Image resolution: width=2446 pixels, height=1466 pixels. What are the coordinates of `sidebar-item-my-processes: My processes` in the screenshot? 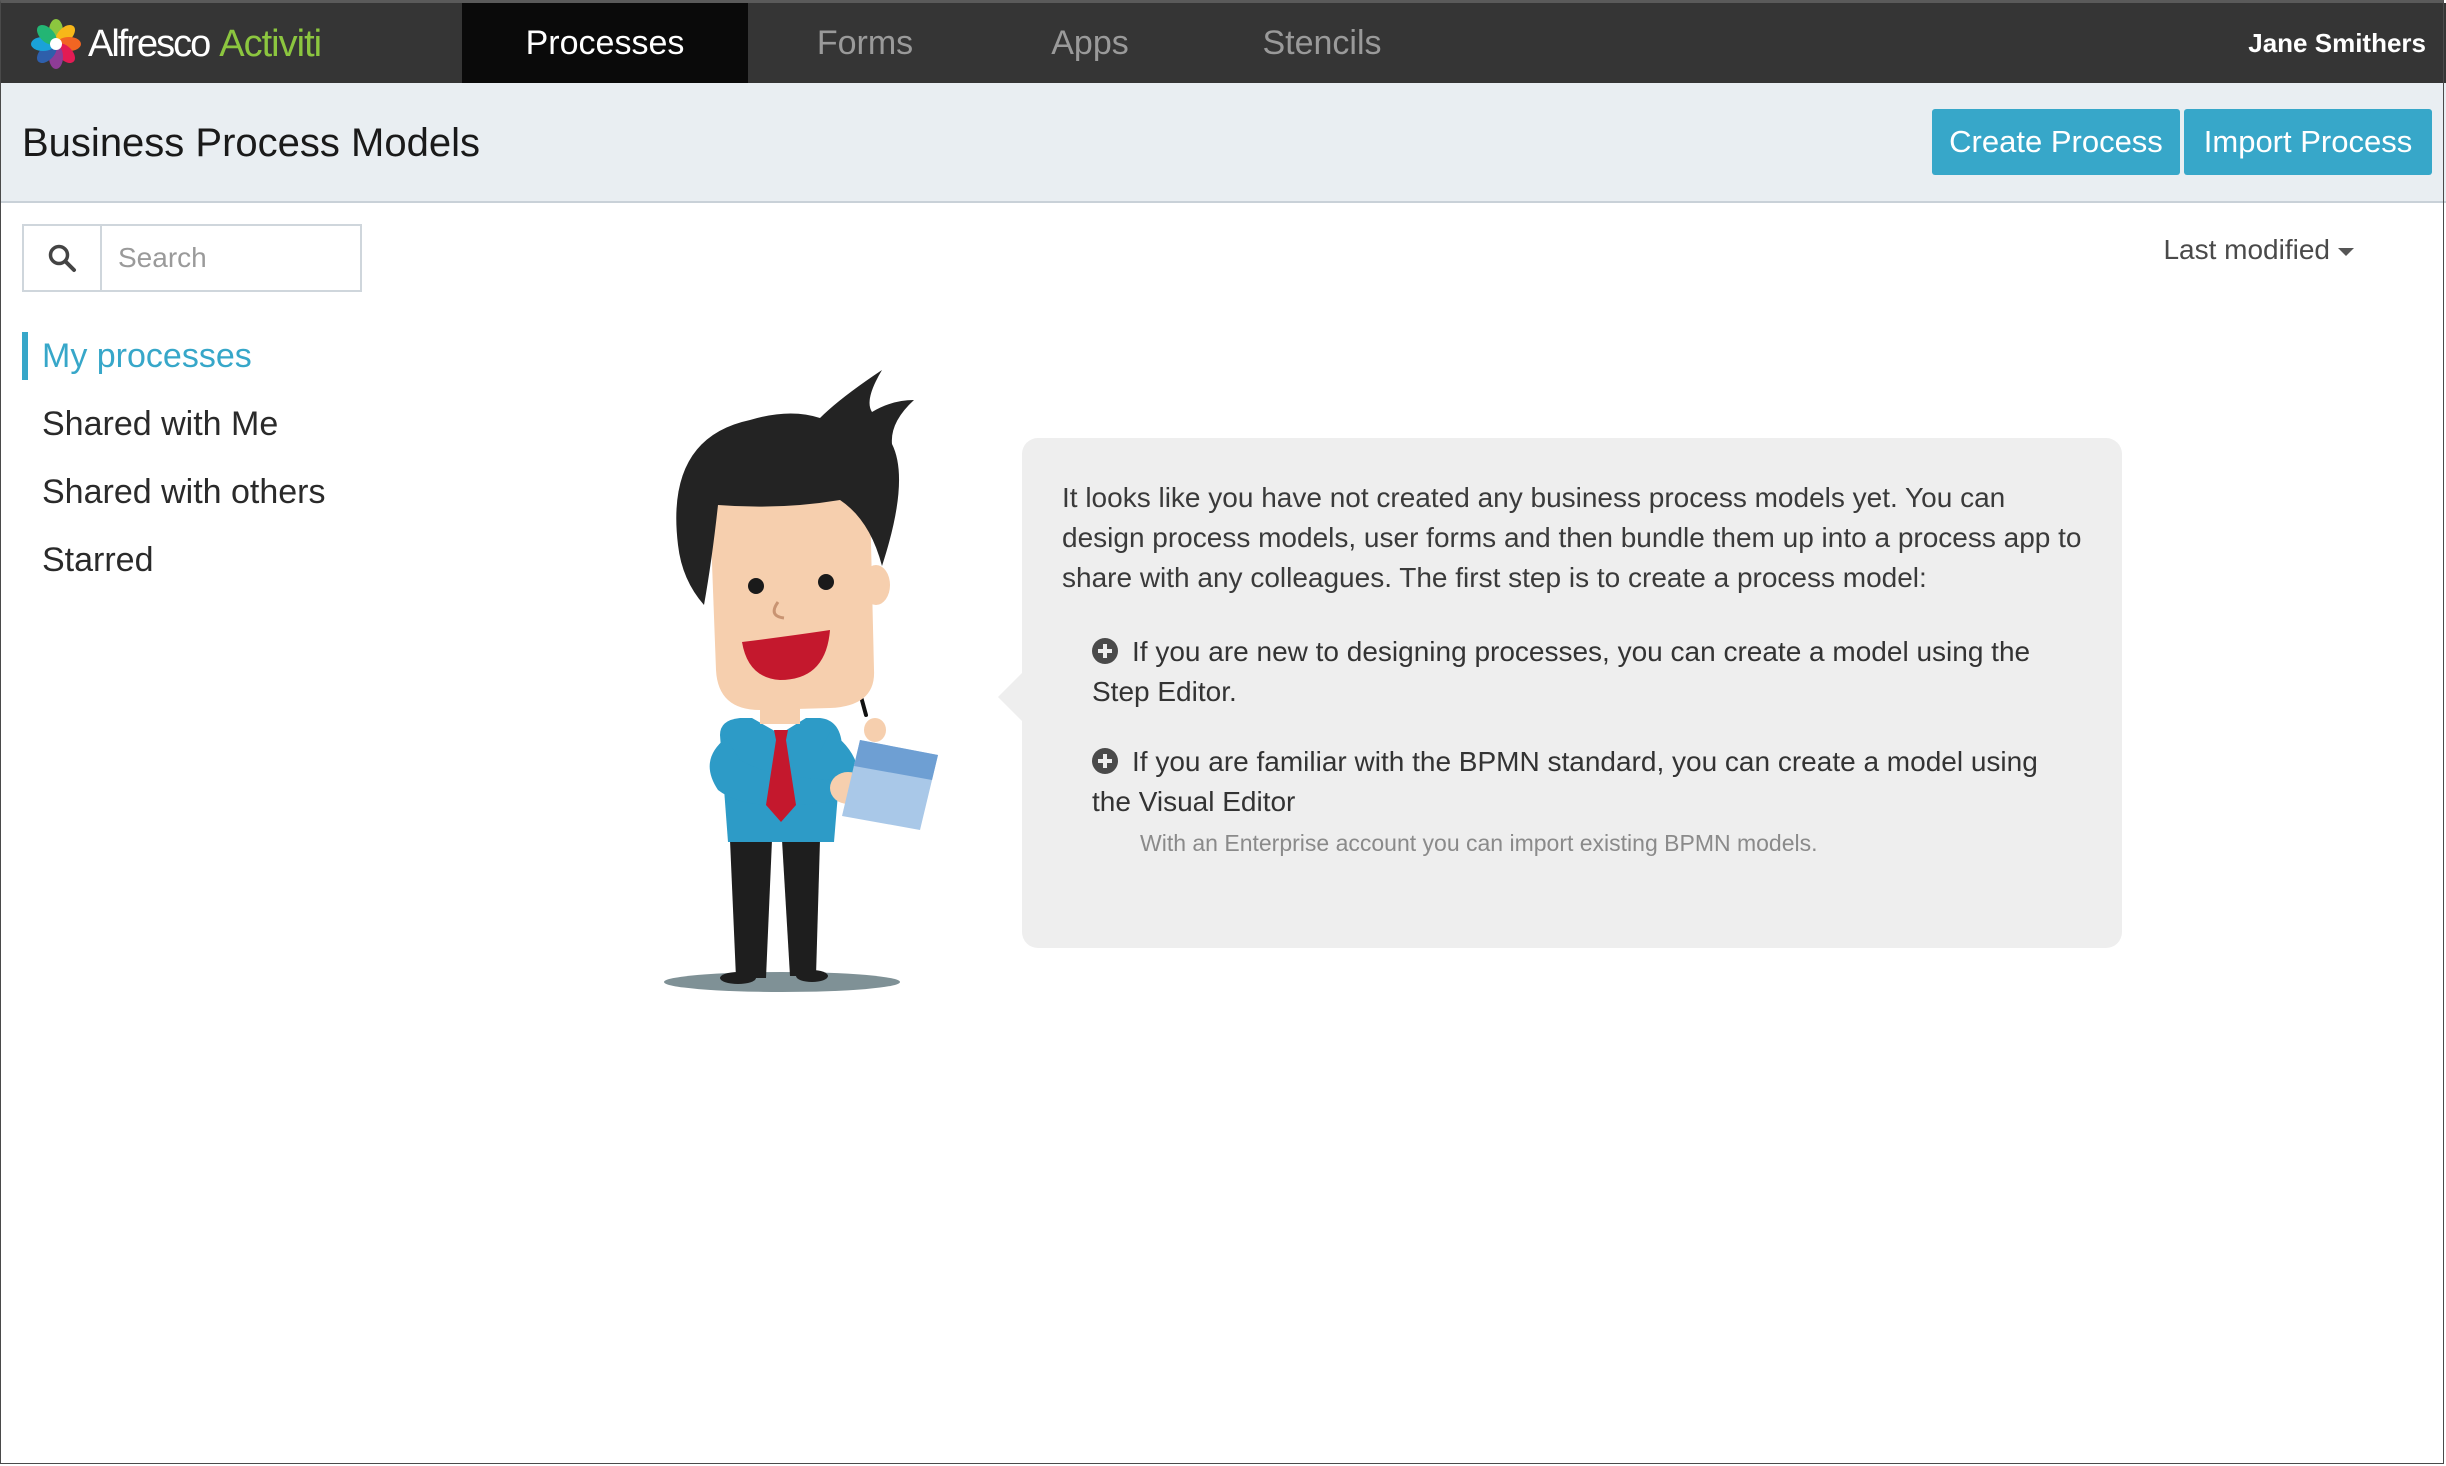 It's located at (137, 356).